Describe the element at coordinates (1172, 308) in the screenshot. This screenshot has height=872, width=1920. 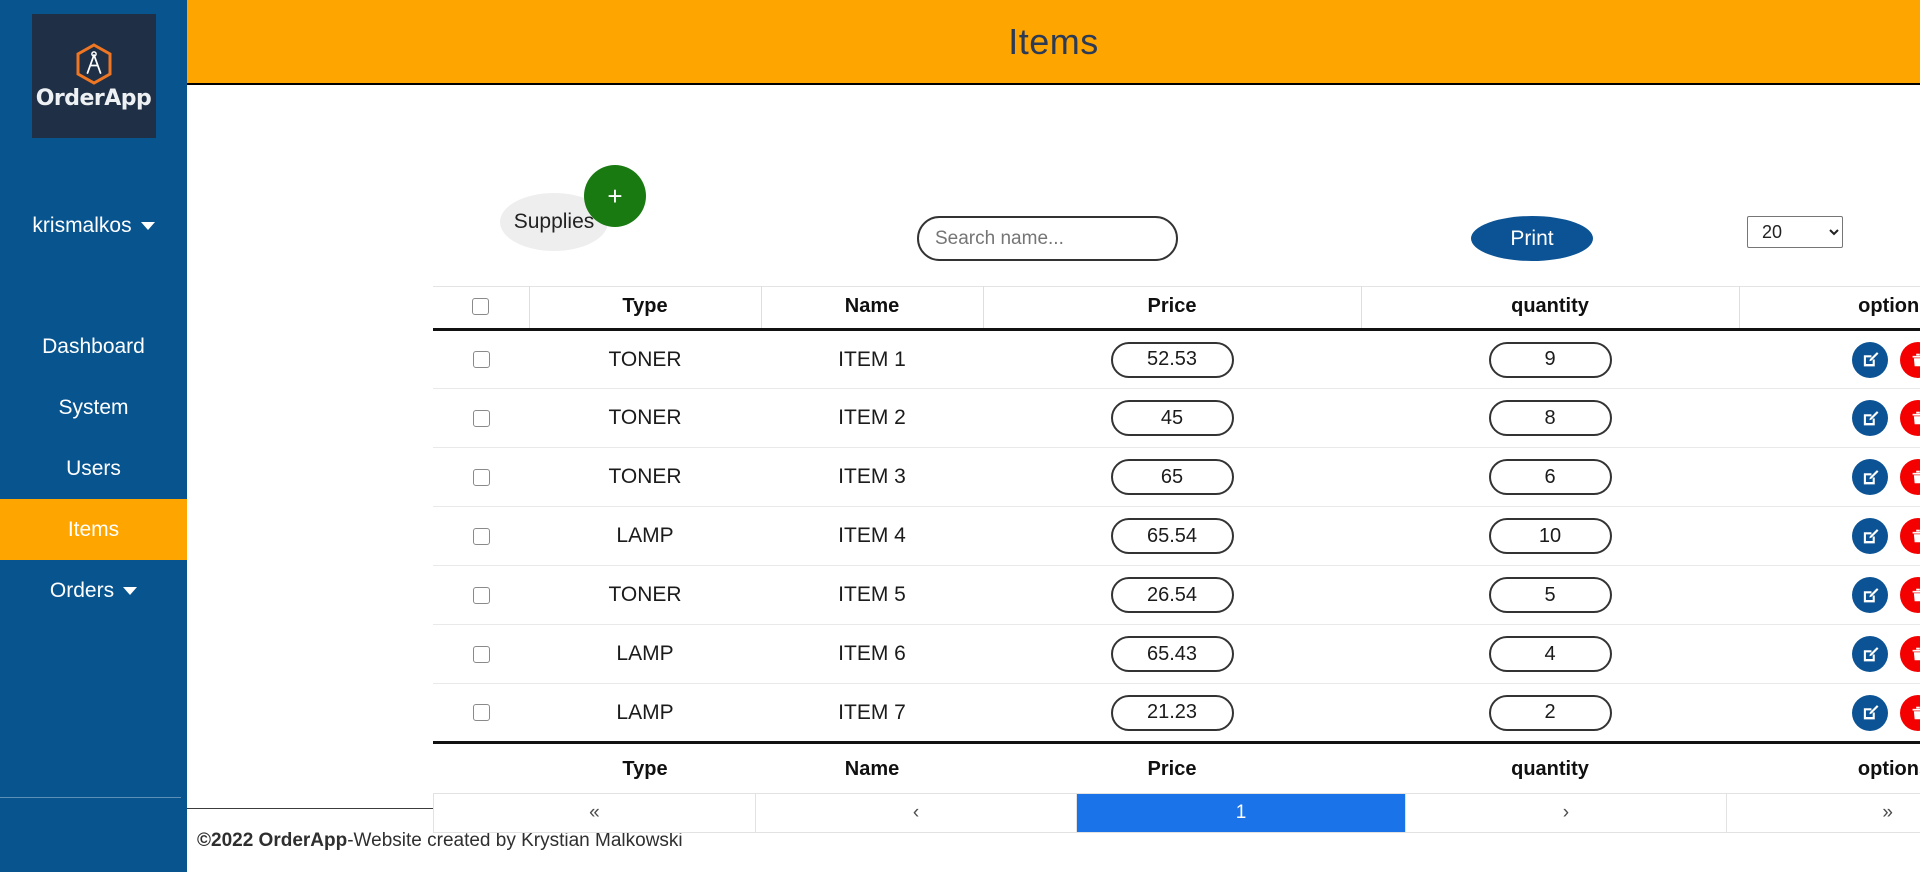
I see `column-header-price: Price` at that location.